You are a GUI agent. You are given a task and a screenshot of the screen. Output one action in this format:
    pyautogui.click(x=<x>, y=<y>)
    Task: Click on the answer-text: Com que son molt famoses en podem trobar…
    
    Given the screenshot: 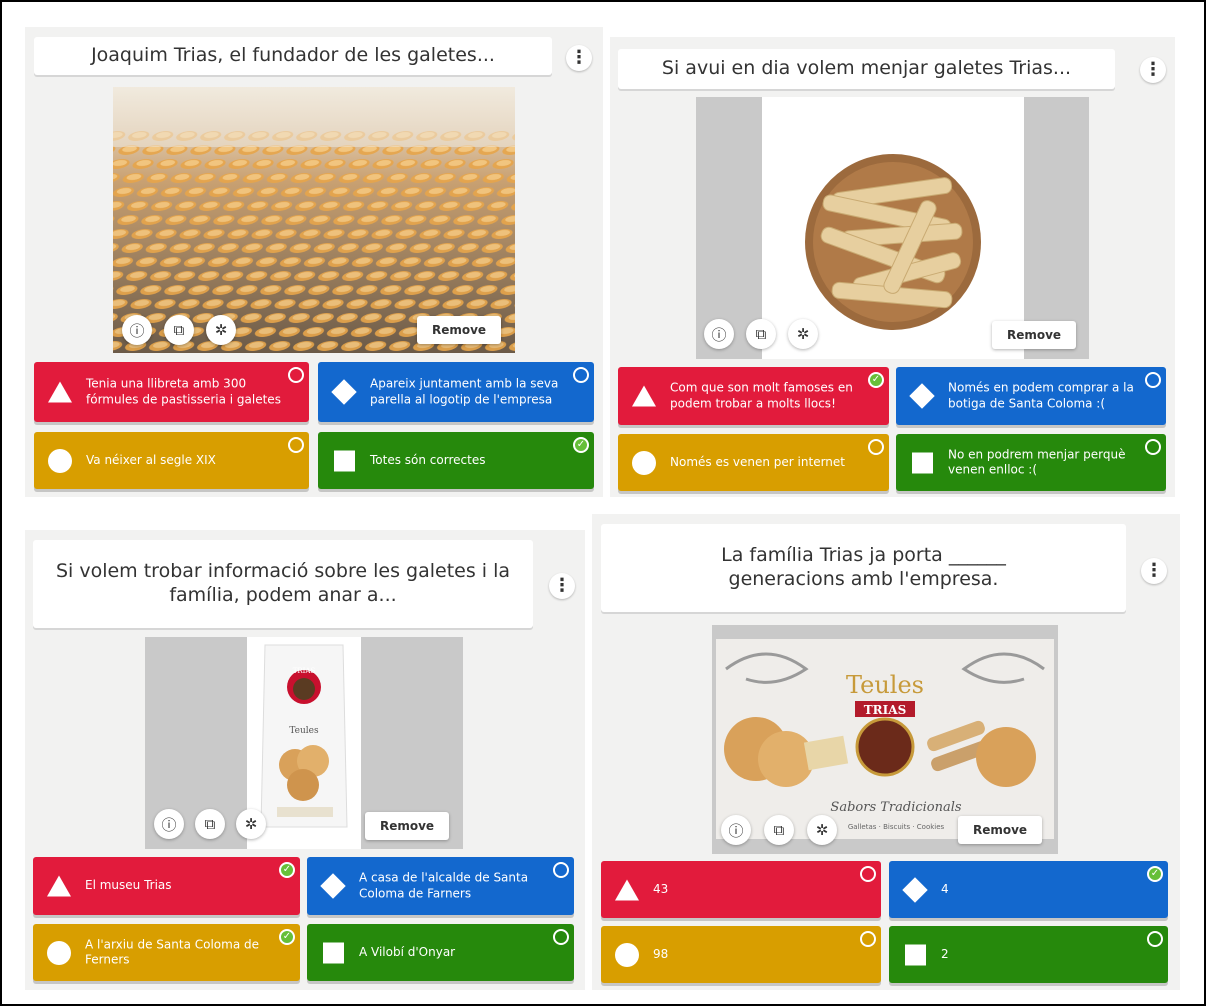 What is the action you would take?
    pyautogui.click(x=761, y=395)
    